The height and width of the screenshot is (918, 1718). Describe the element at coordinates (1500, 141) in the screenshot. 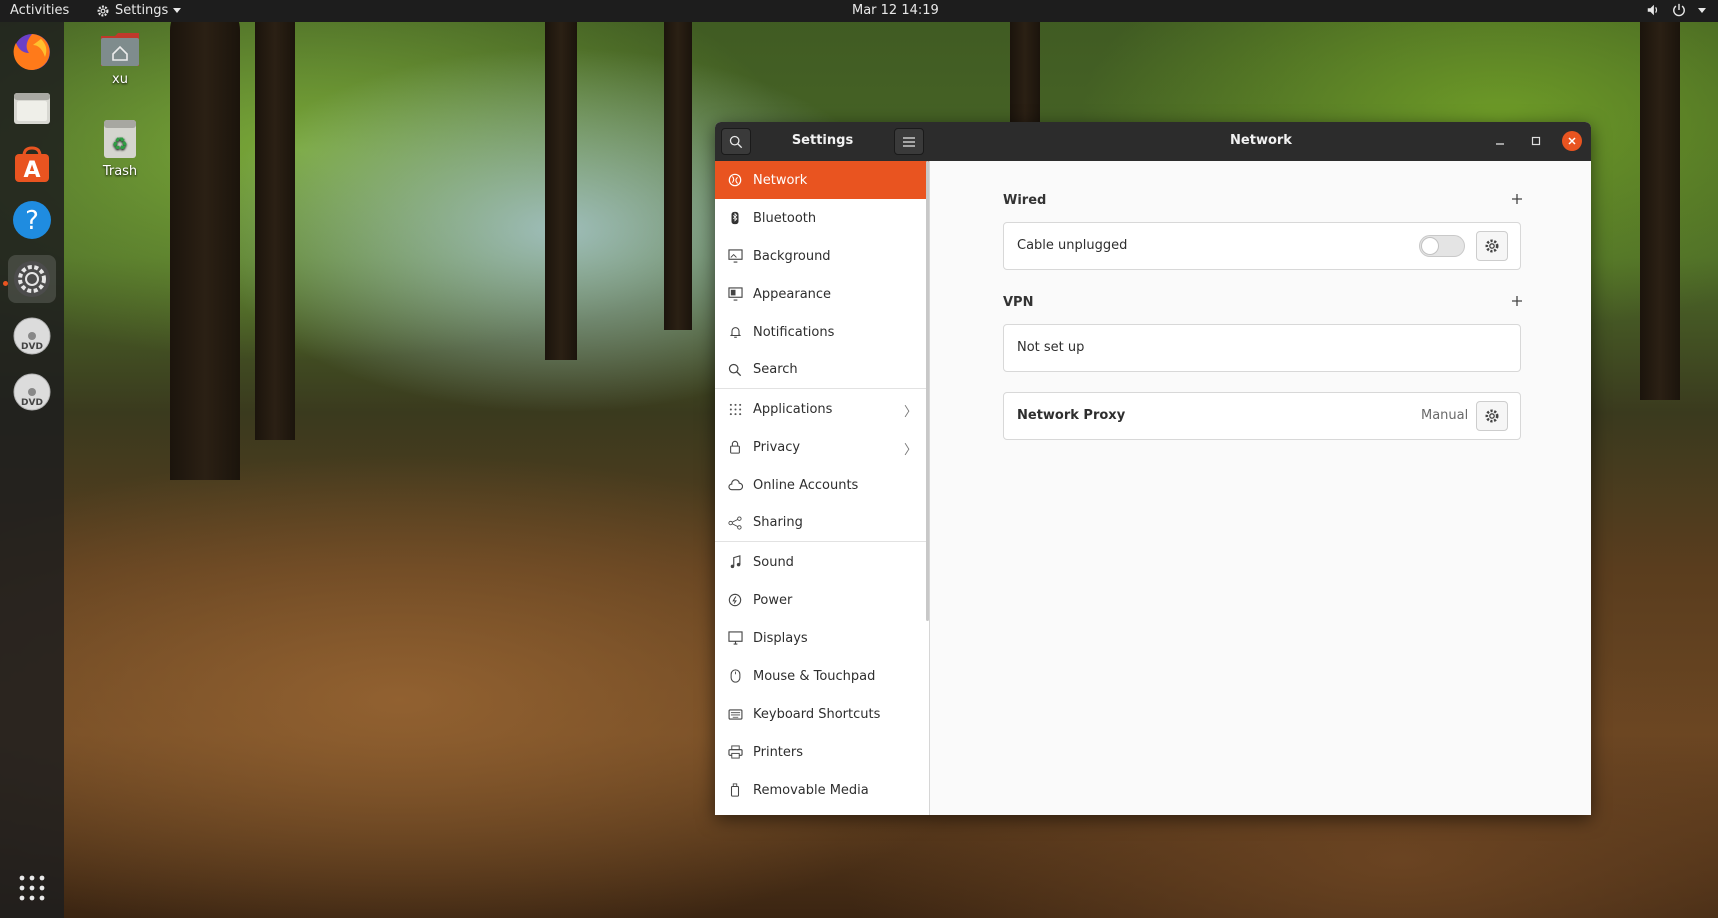

I see `minimize-button` at that location.